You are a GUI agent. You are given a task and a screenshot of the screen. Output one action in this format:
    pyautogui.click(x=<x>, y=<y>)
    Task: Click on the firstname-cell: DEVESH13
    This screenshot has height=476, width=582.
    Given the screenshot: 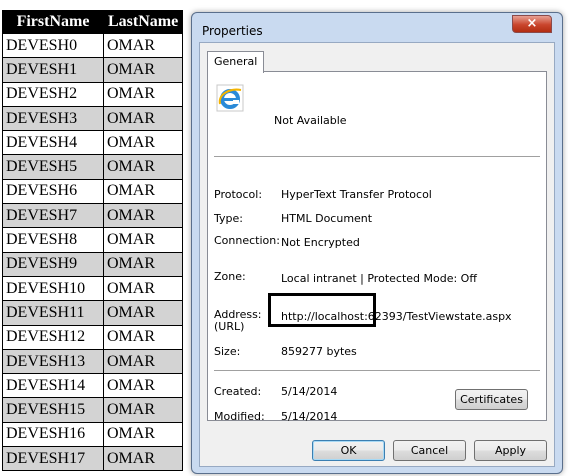 What is the action you would take?
    pyautogui.click(x=53, y=361)
    